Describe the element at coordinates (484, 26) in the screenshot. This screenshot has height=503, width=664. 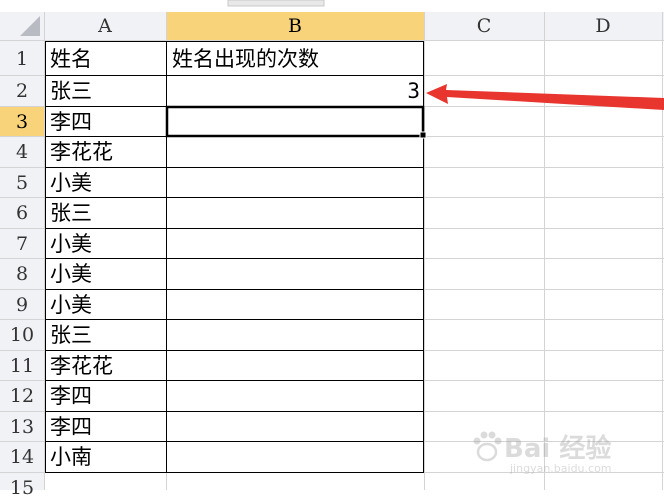
I see `column-header-c: C` at that location.